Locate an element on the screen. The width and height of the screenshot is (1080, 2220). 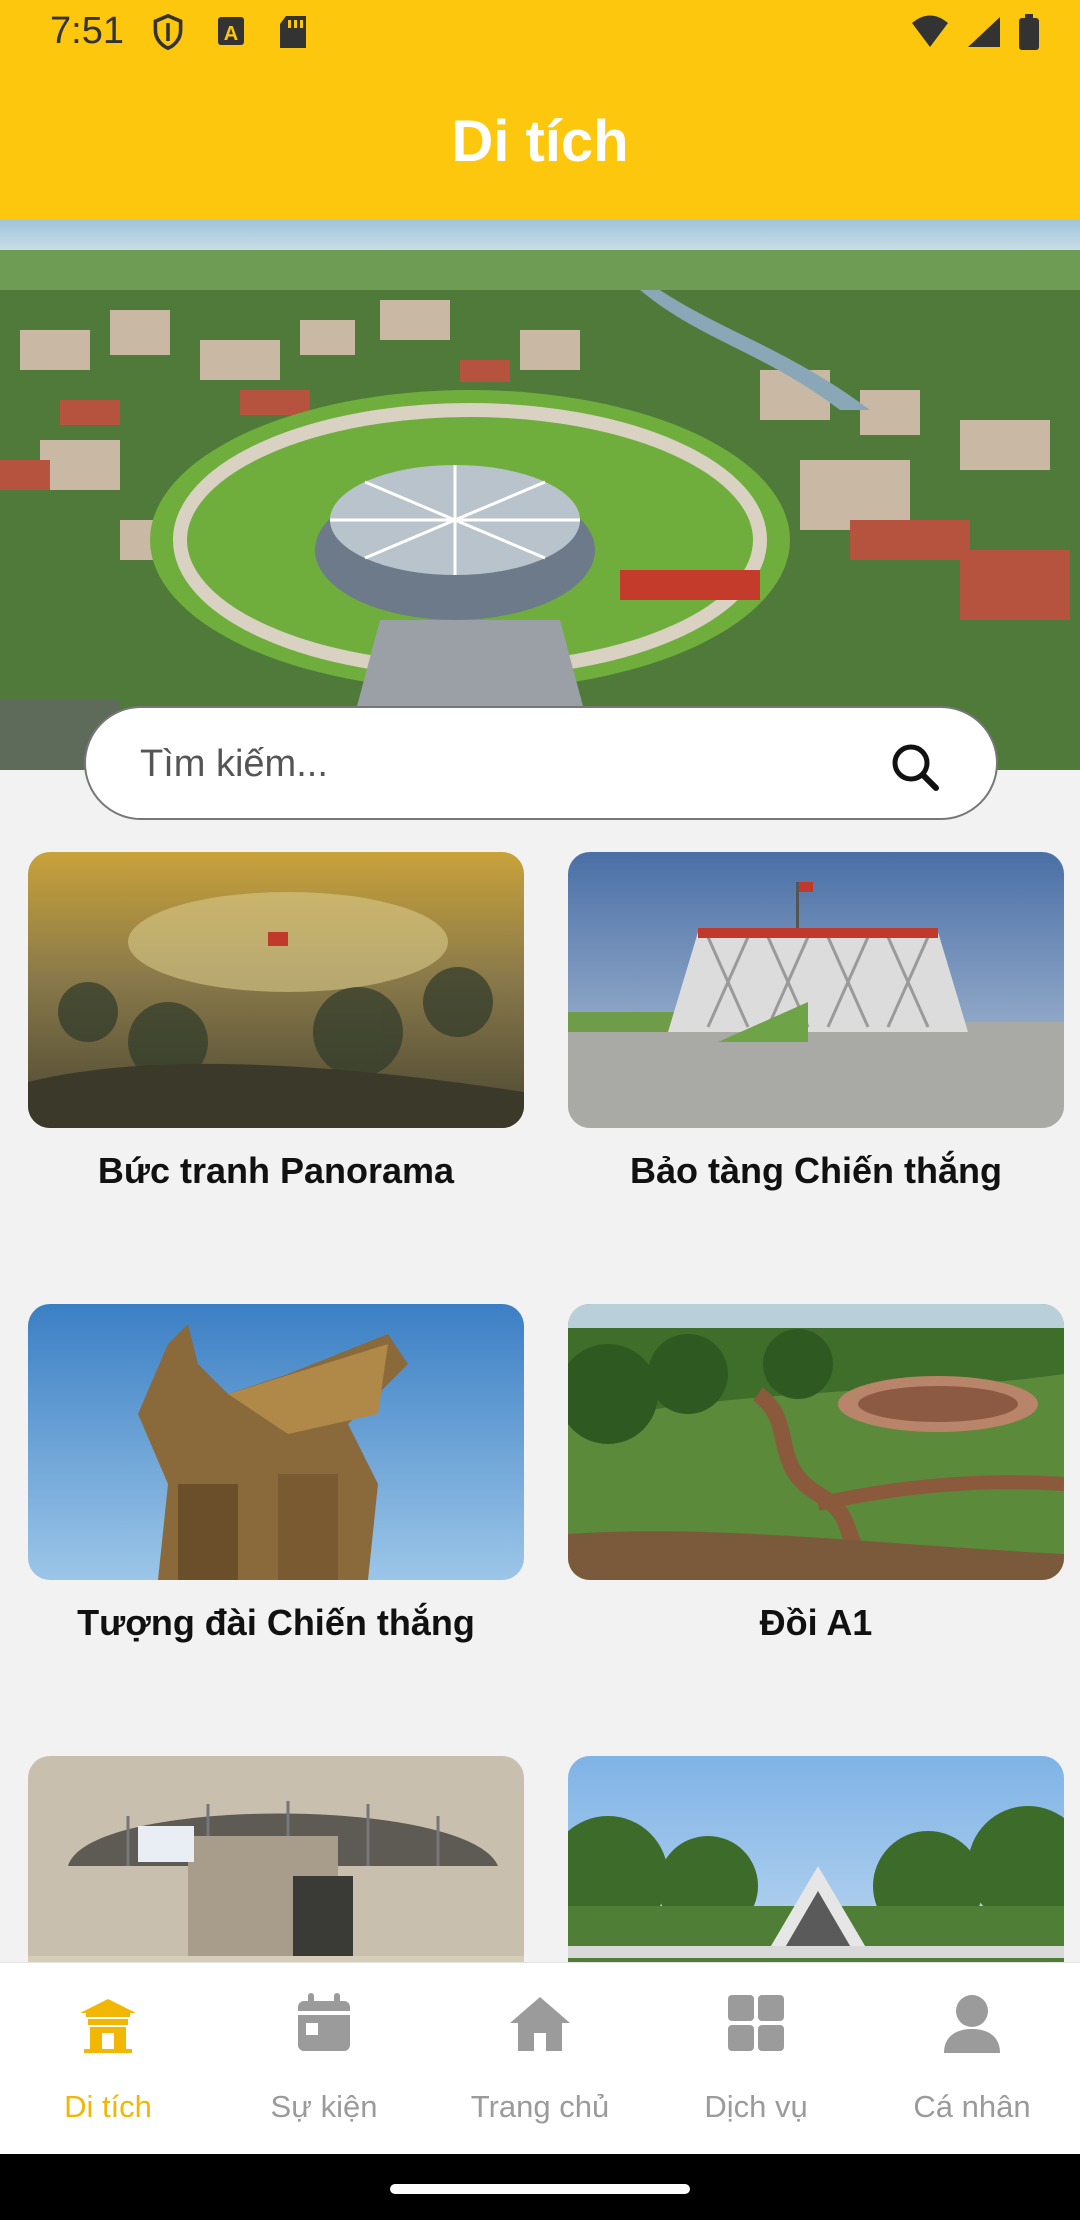
nav-label: Di tích is located at coordinates (108, 2106).